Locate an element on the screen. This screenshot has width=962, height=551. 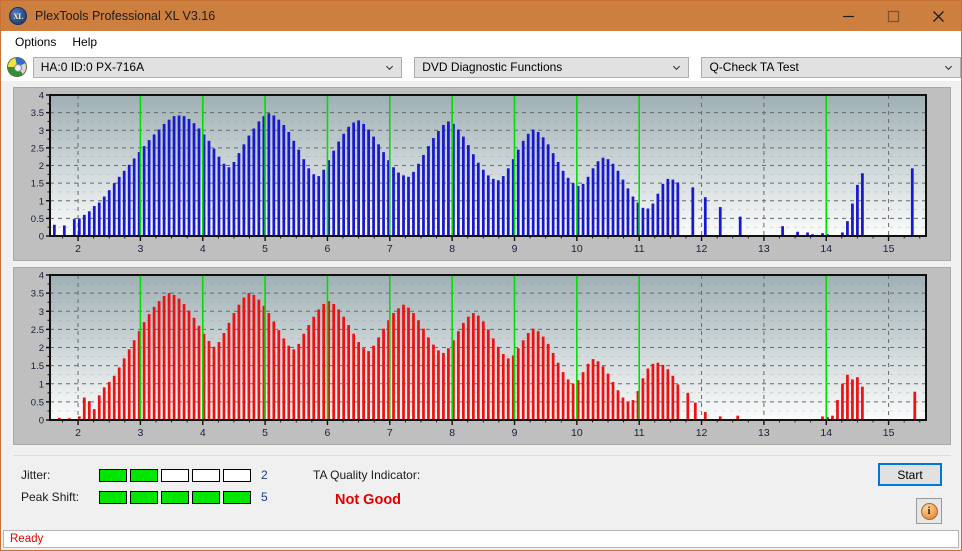
peak-shift-value: 5 is located at coordinates (264, 497).